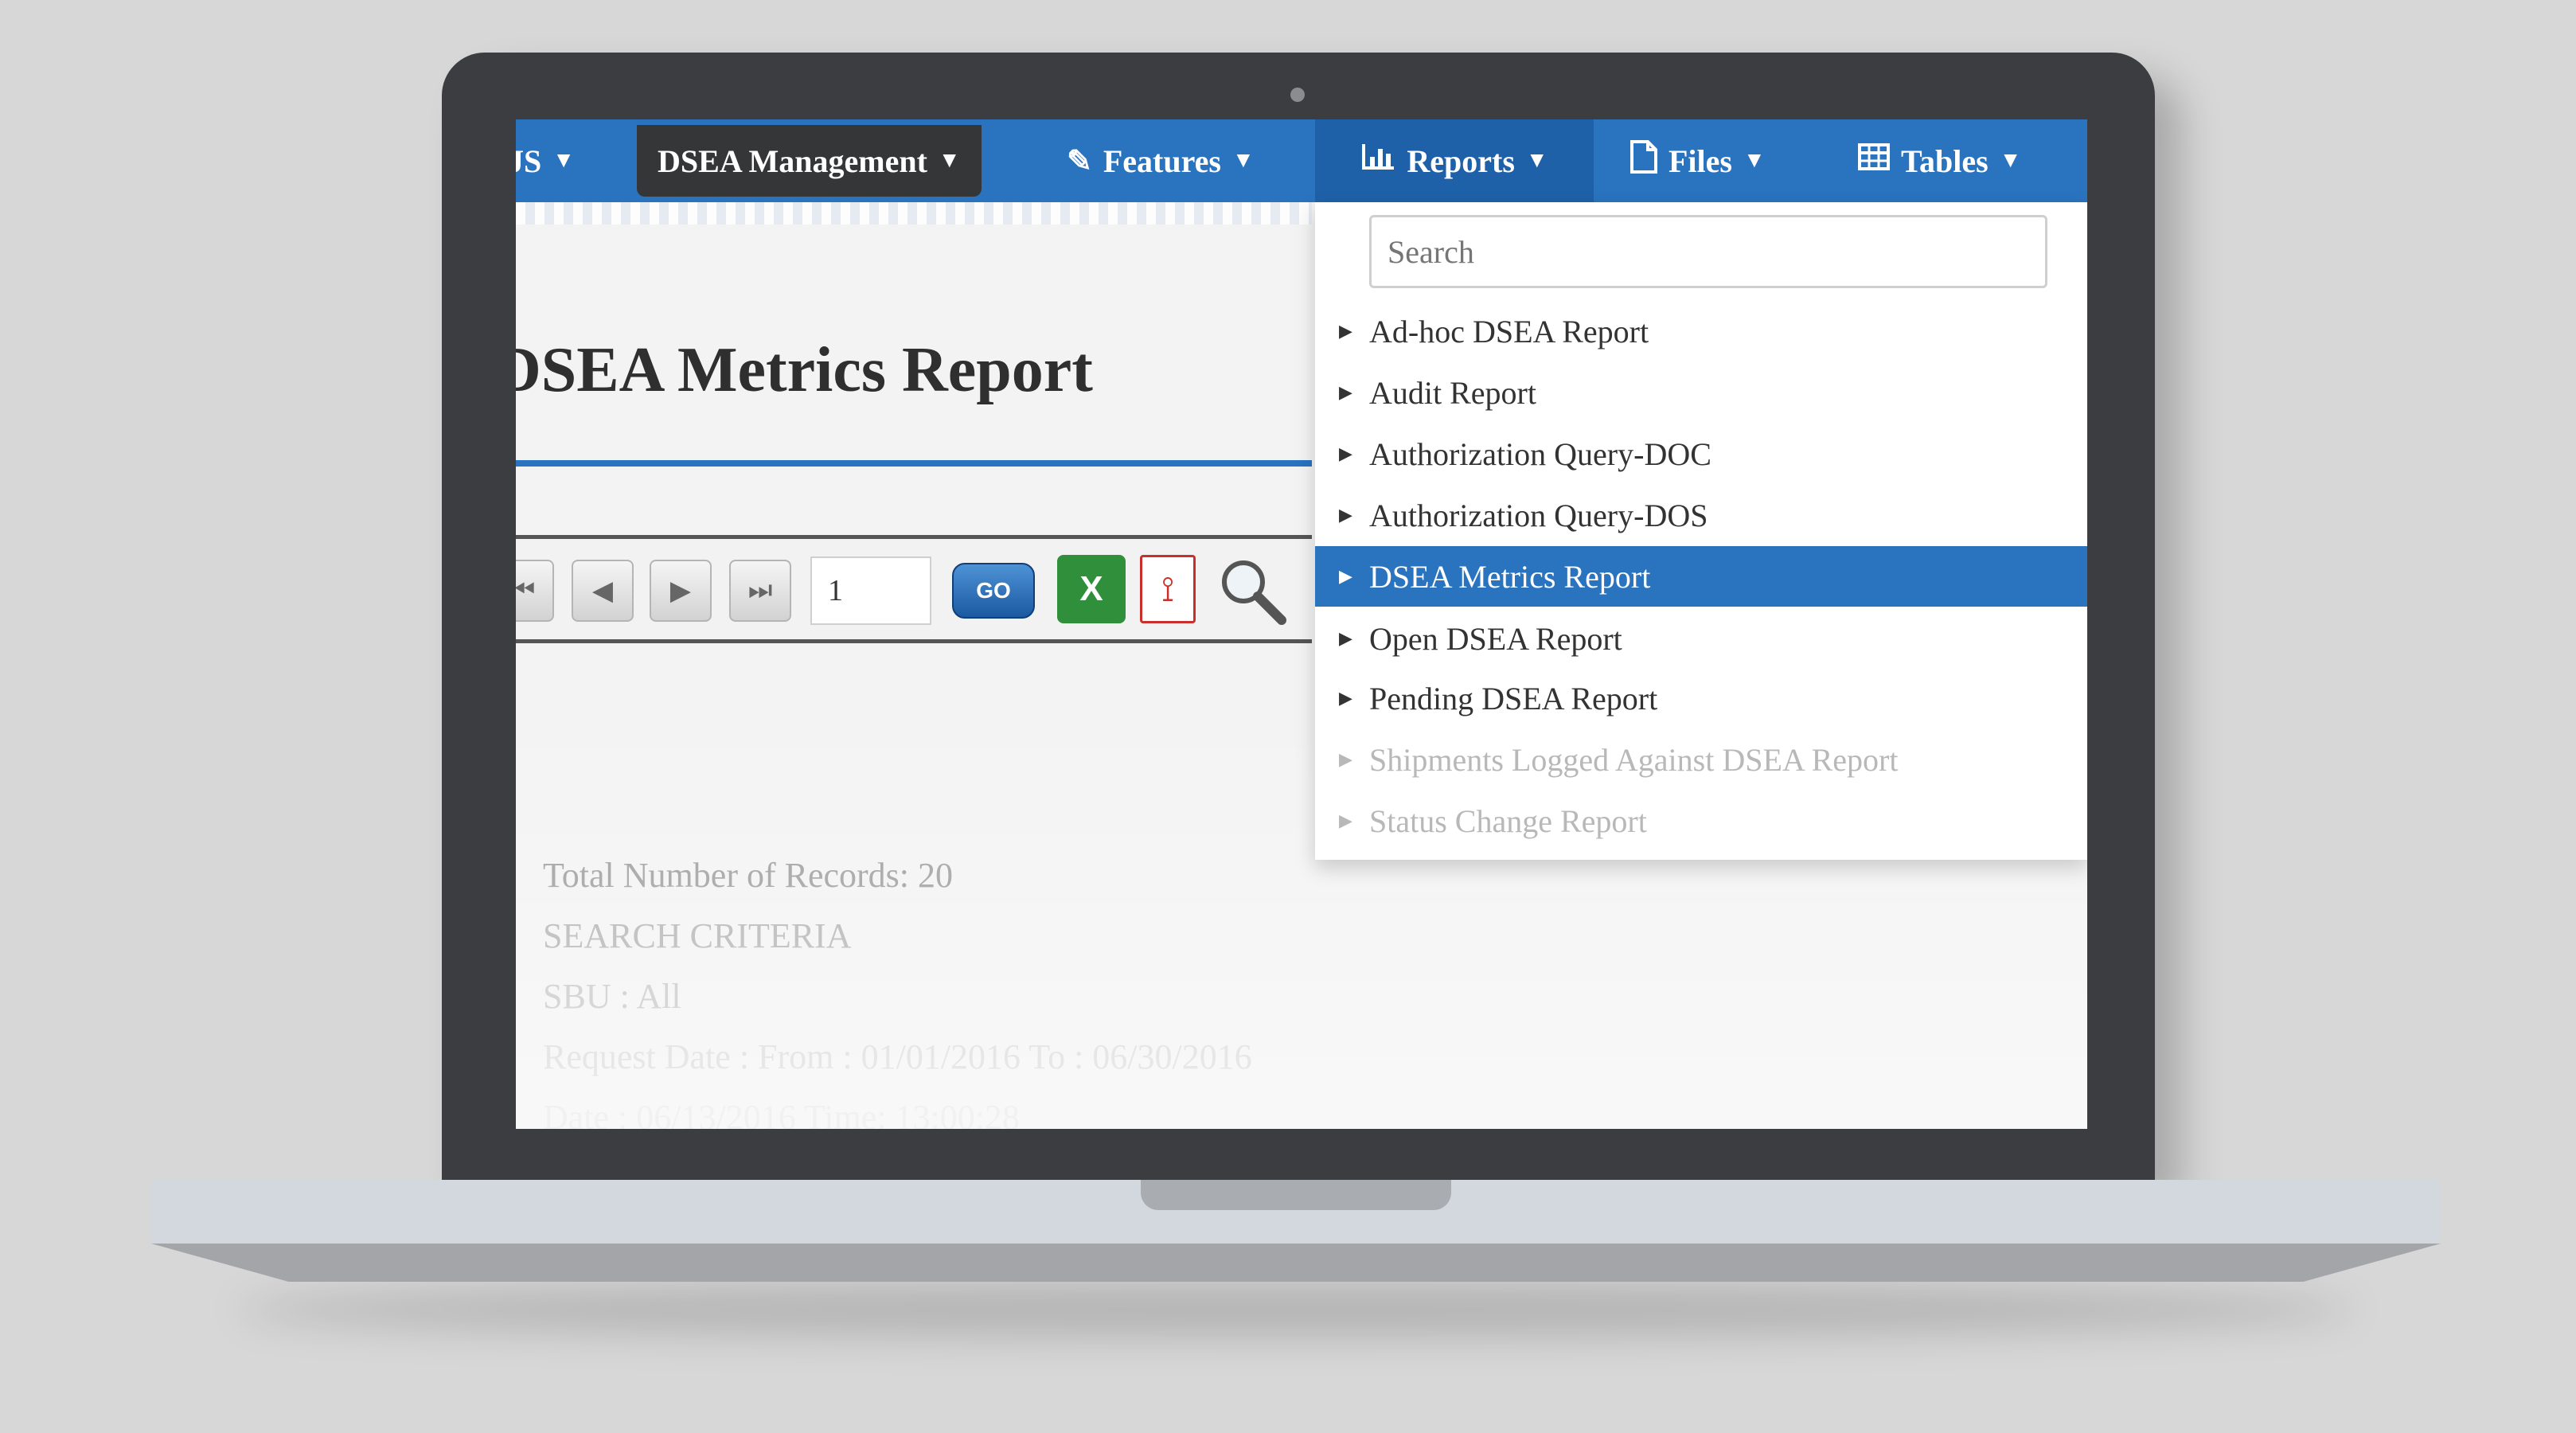  I want to click on decorative-stripe, so click(914, 214).